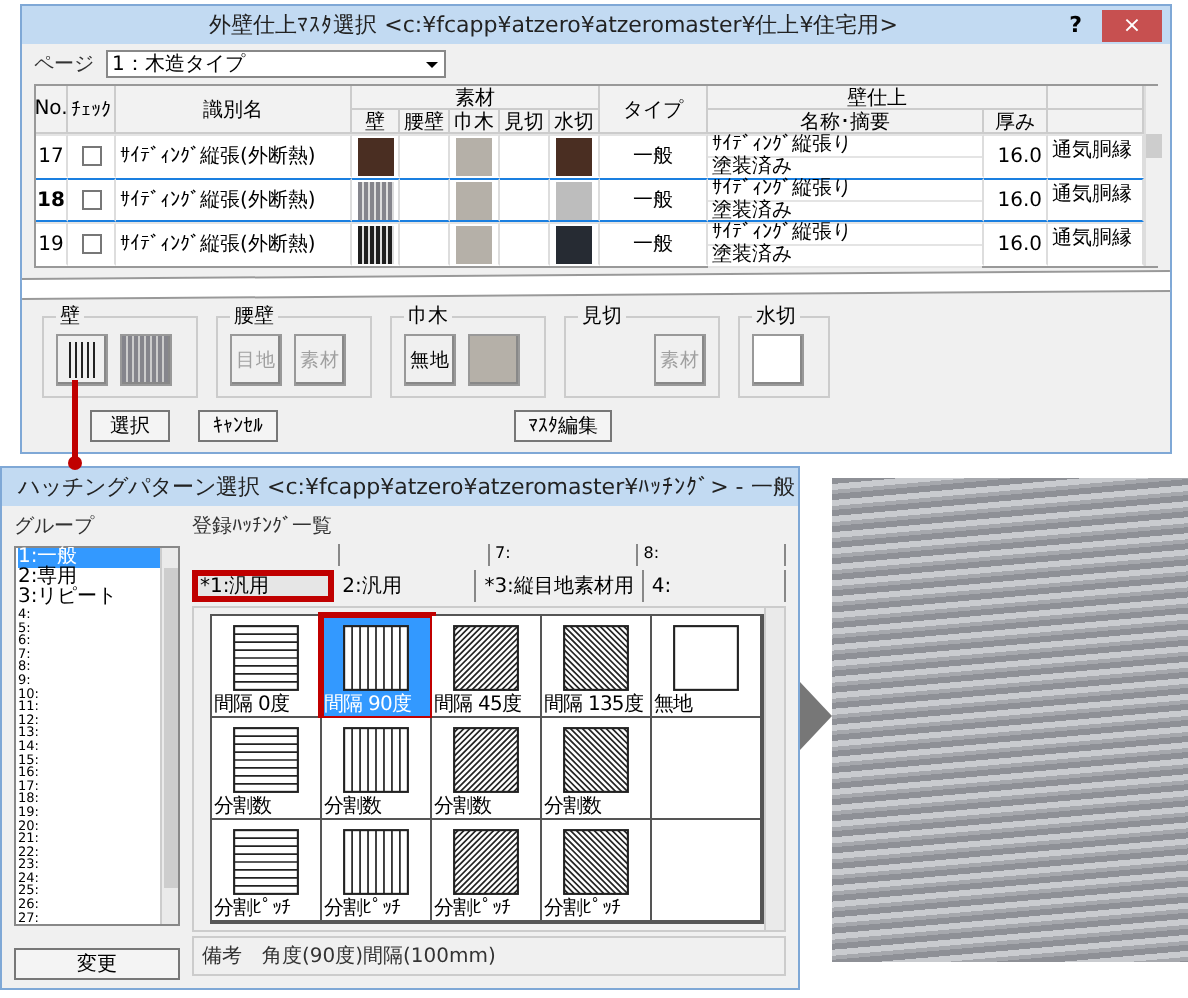 Image resolution: width=1188 pixels, height=998 pixels. What do you see at coordinates (563, 426) in the screenshot?
I see `master-edit-button: ﾏｽﾀ編集` at bounding box center [563, 426].